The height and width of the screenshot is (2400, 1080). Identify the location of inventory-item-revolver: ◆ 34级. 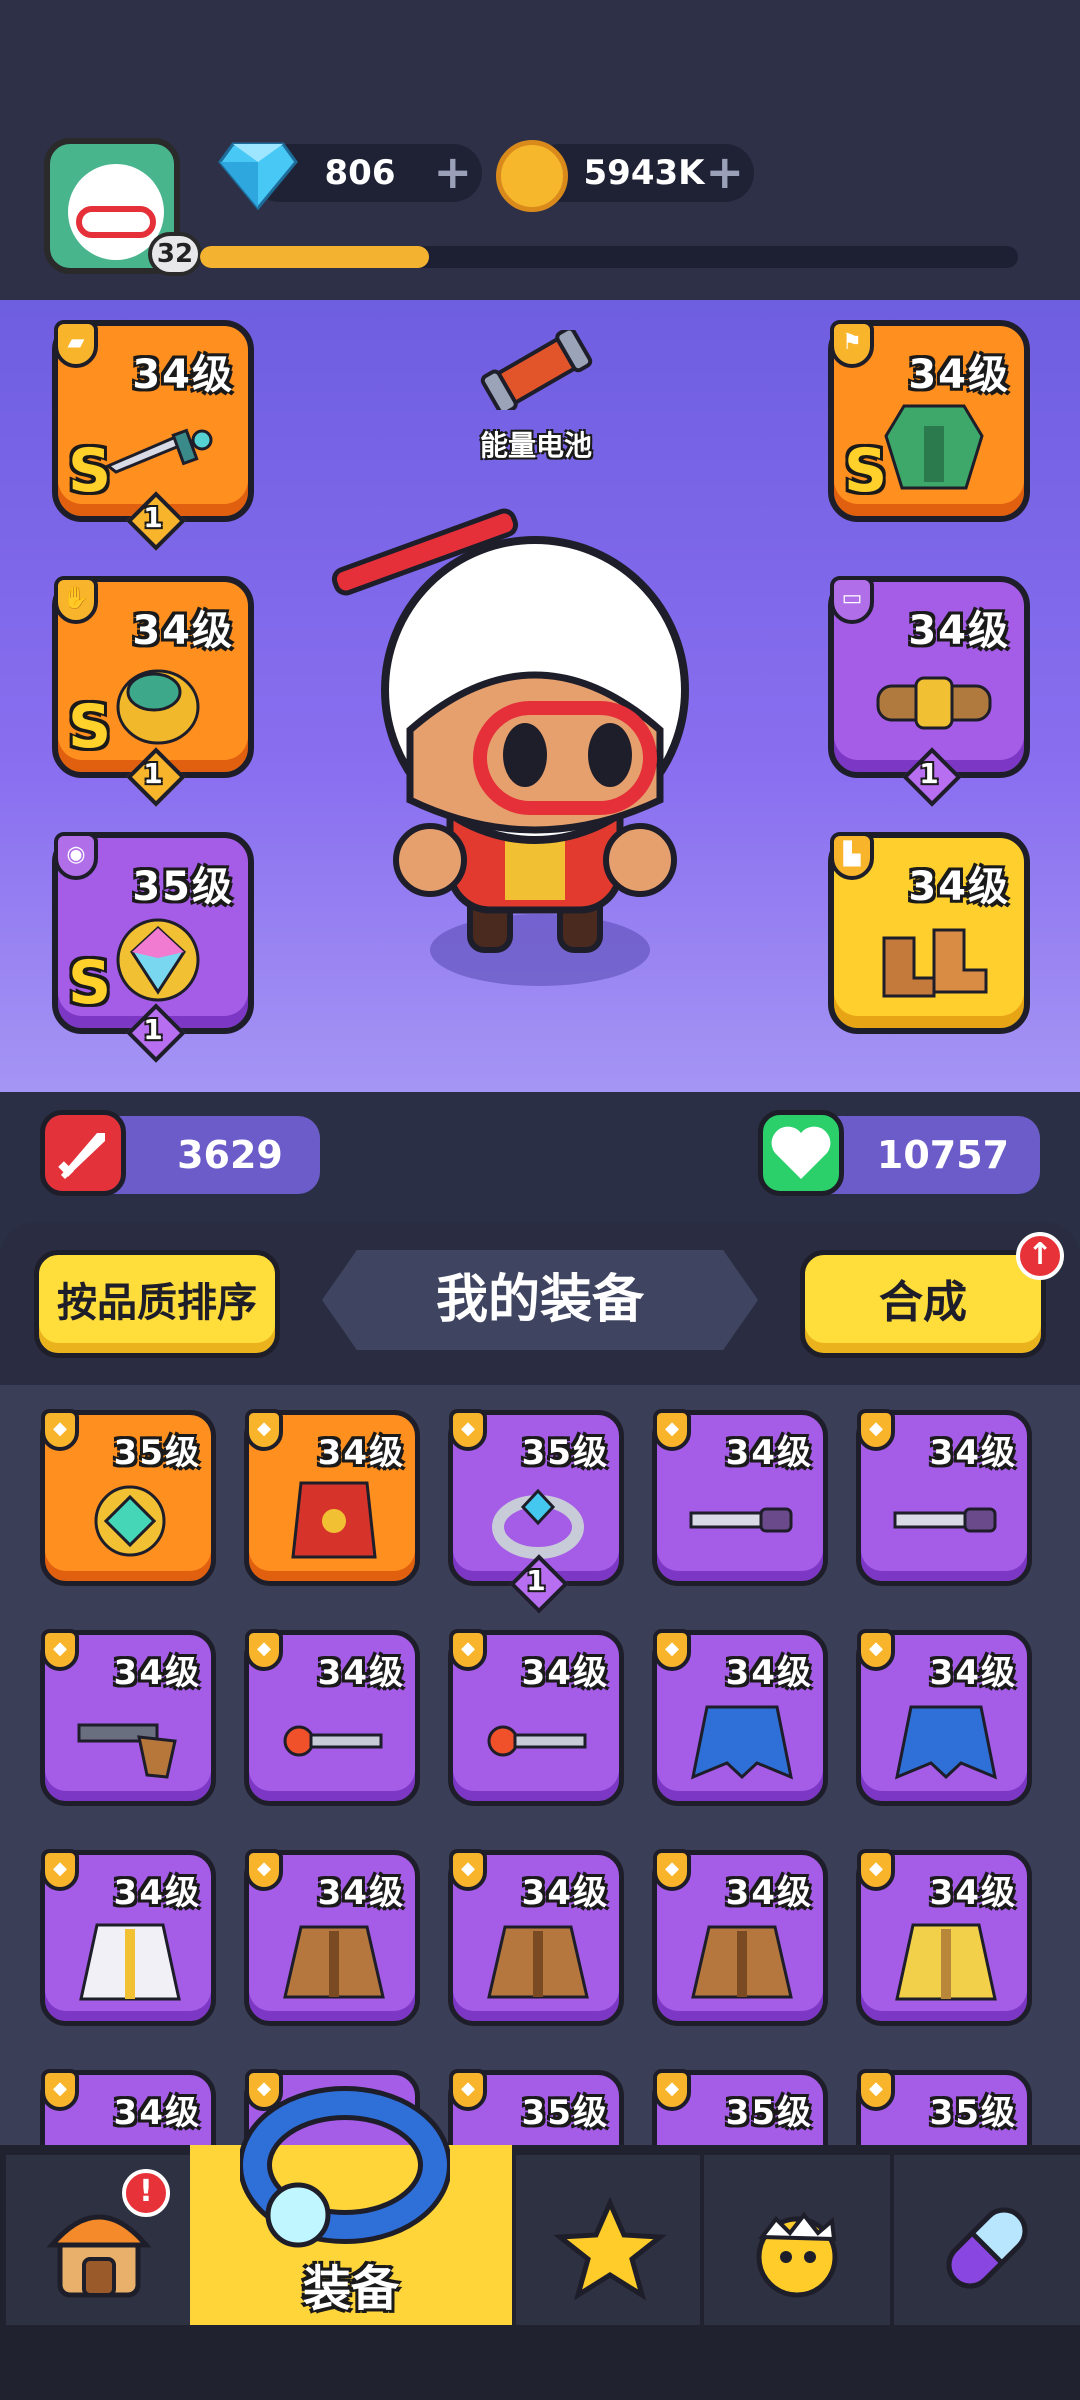
(128, 1717).